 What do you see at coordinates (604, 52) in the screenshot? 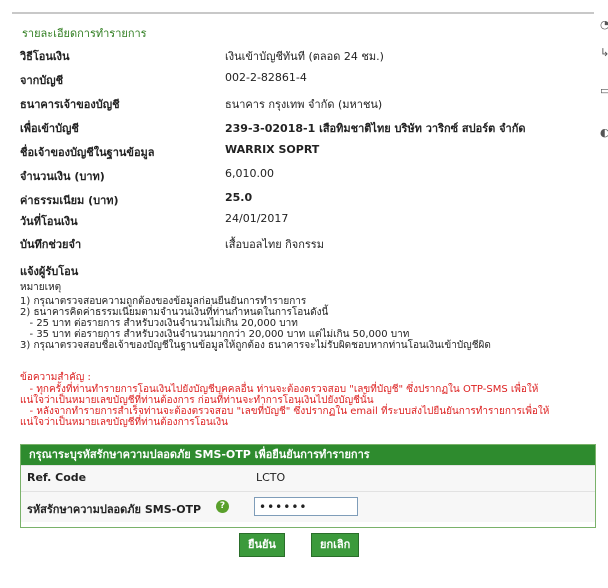
I see `side-icon: ↳` at bounding box center [604, 52].